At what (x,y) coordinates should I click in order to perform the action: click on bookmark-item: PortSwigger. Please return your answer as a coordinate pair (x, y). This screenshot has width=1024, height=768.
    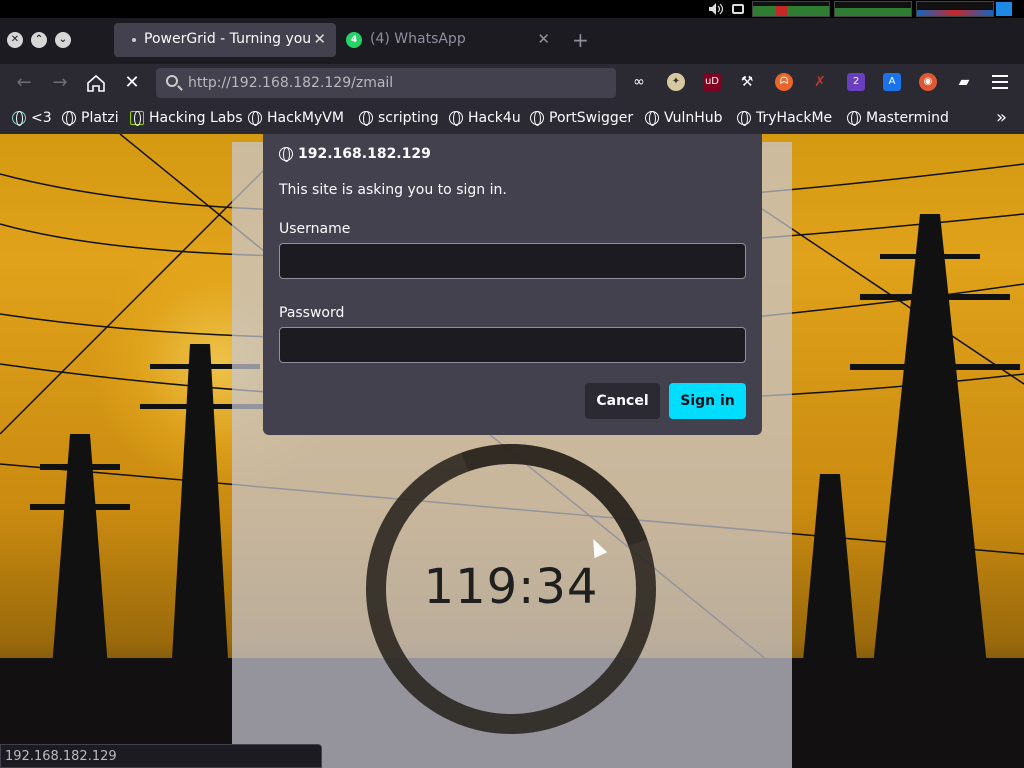
    Looking at the image, I should click on (581, 118).